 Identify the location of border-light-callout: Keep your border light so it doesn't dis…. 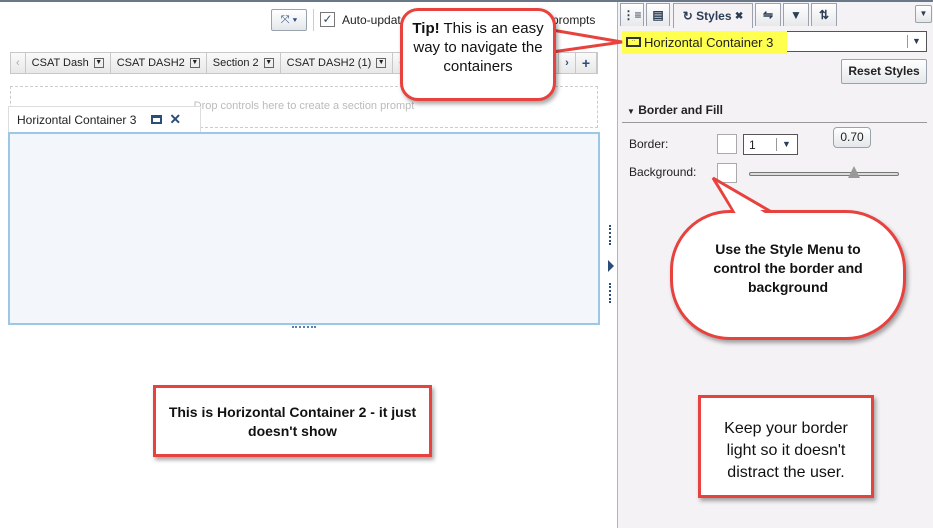
(786, 446).